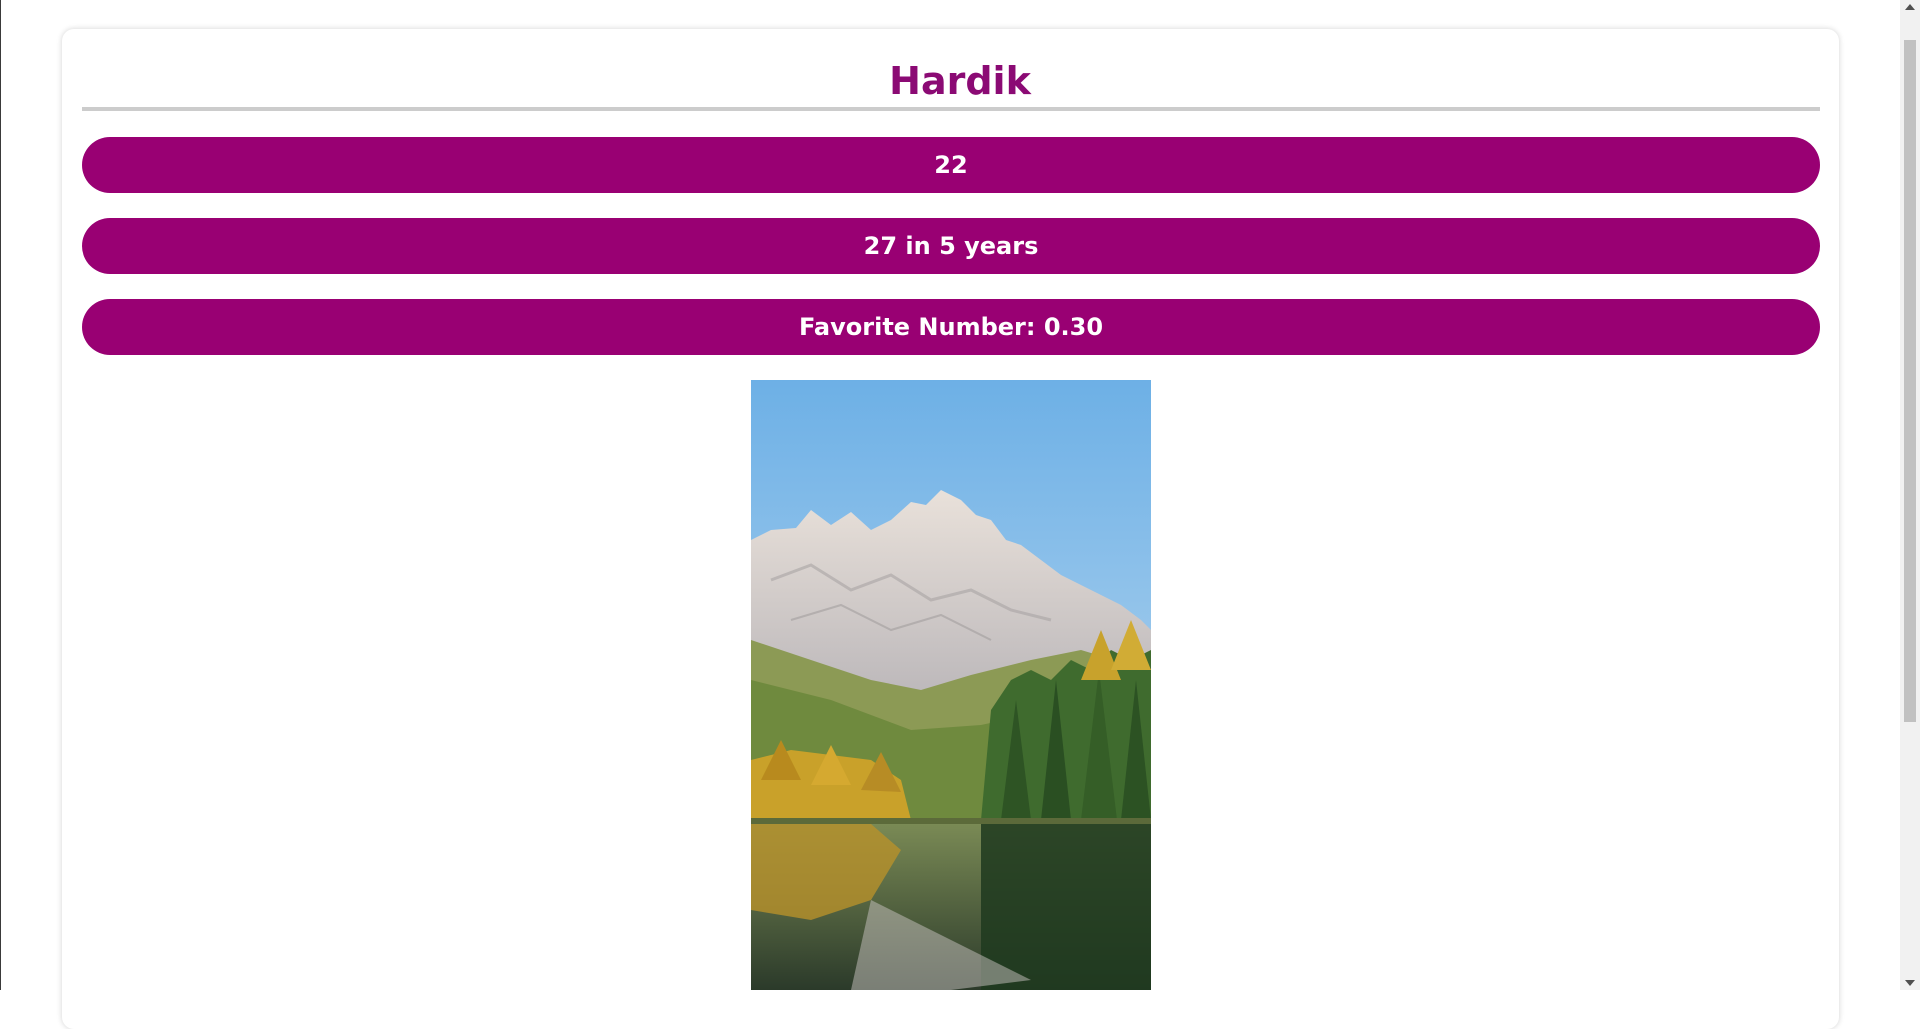 The width and height of the screenshot is (1920, 1029). I want to click on title-divider, so click(951, 109).